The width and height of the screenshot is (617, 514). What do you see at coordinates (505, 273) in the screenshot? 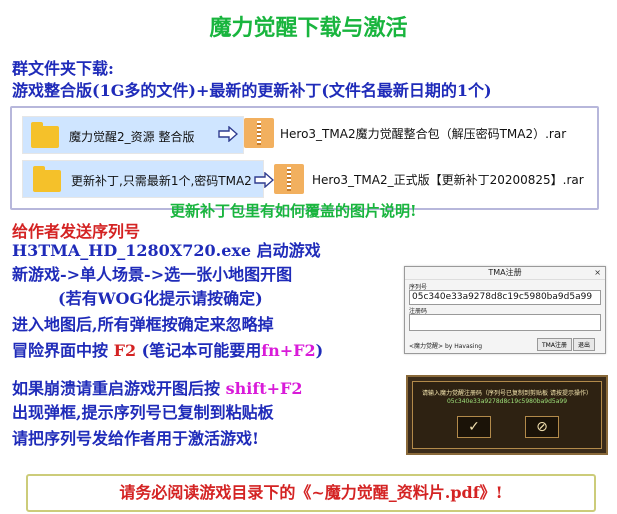
I see `dialog-title: TMA注册` at bounding box center [505, 273].